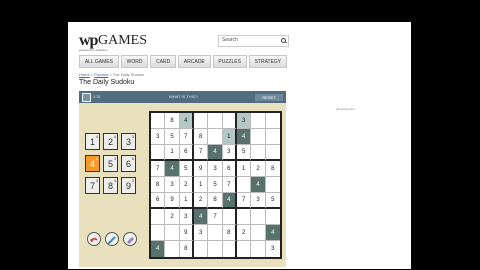  Describe the element at coordinates (267, 61) in the screenshot. I see `nav-strategy: STRATEGY` at that location.